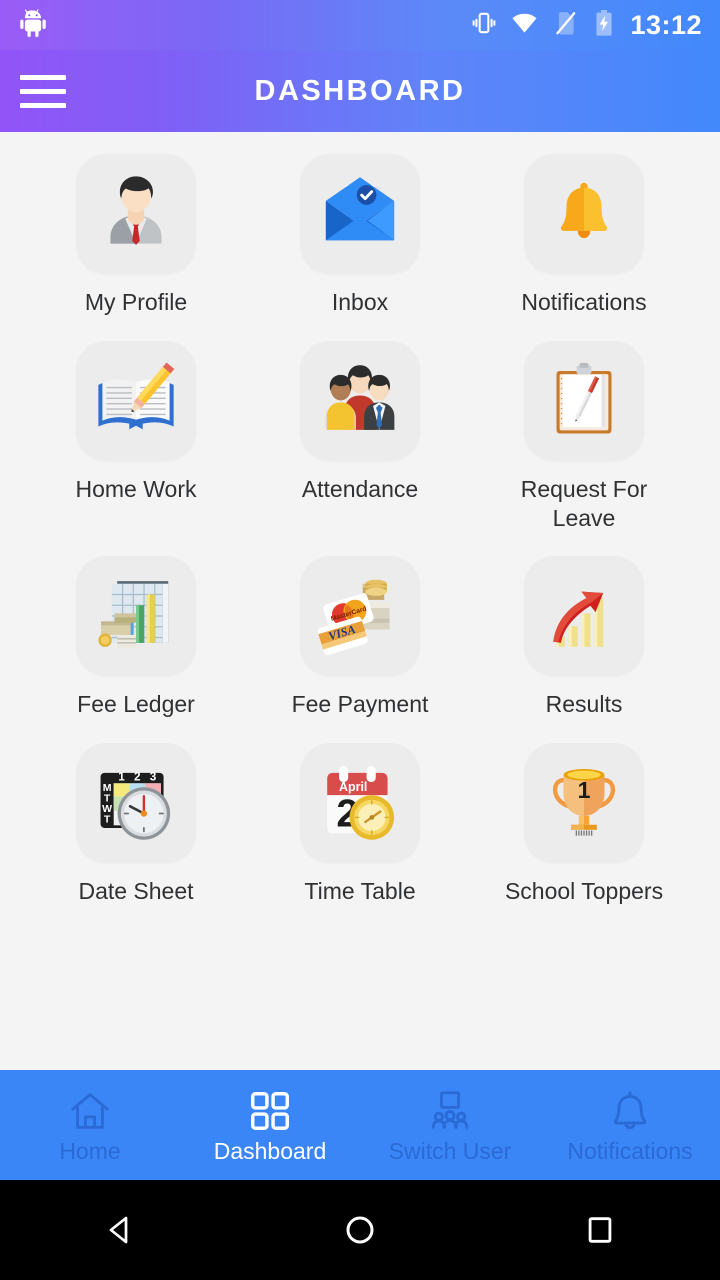  I want to click on grid-item-fee-ledger: Fee Ledger, so click(136, 637).